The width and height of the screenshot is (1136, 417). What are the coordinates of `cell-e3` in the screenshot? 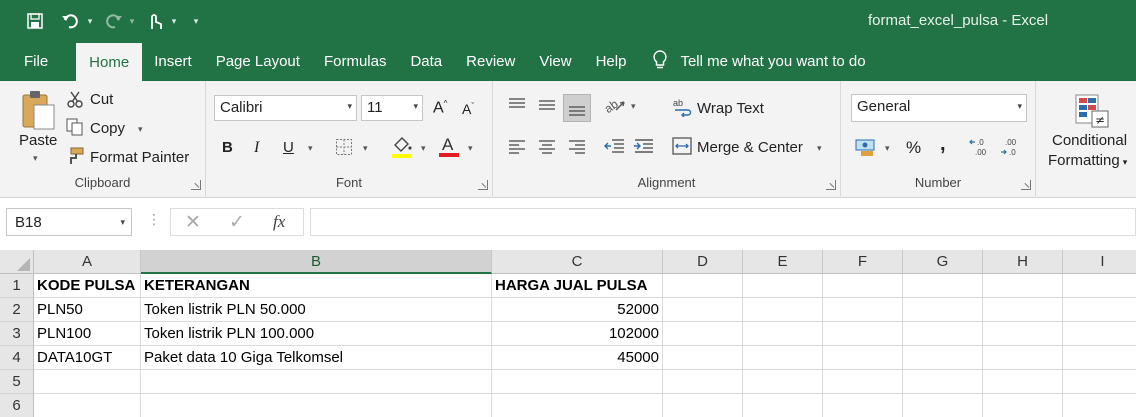 It's located at (783, 334).